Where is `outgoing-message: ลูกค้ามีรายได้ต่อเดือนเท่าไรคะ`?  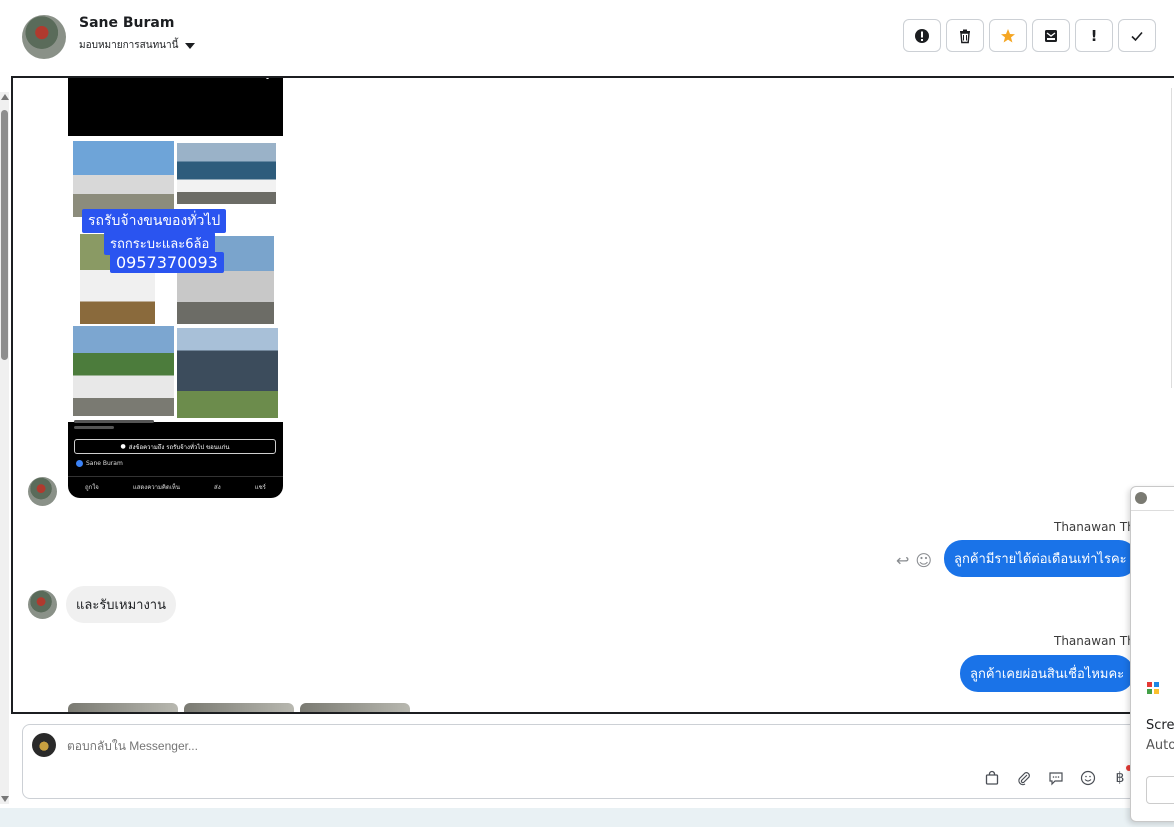
outgoing-message: ลูกค้ามีรายได้ต่อเดือนเท่าไรคะ is located at coordinates (1040, 558).